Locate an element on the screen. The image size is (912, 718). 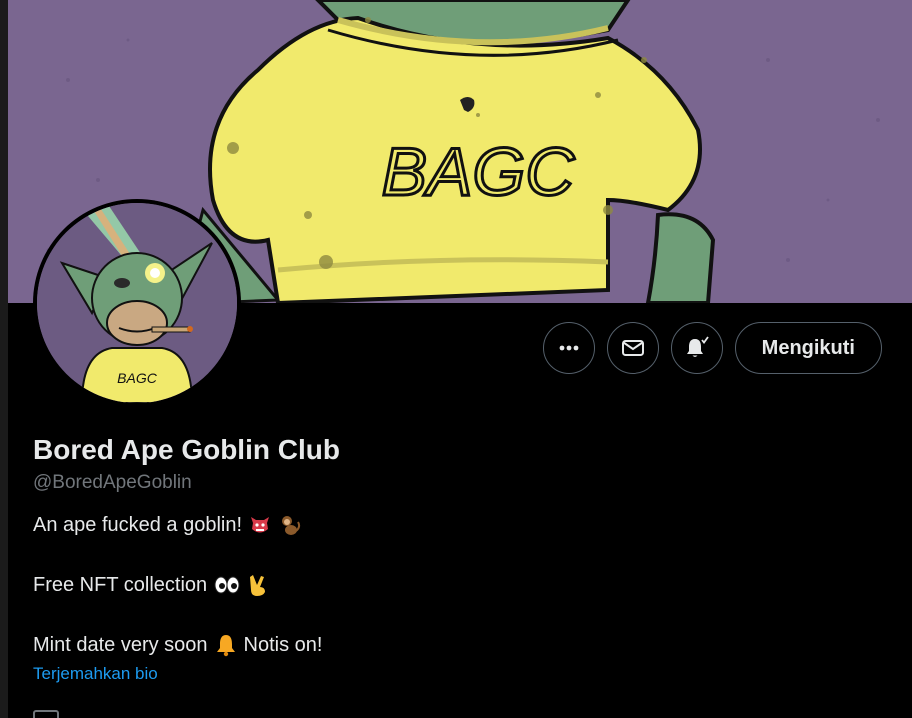
avatar-shirt-text: BAGC is located at coordinates (137, 378).